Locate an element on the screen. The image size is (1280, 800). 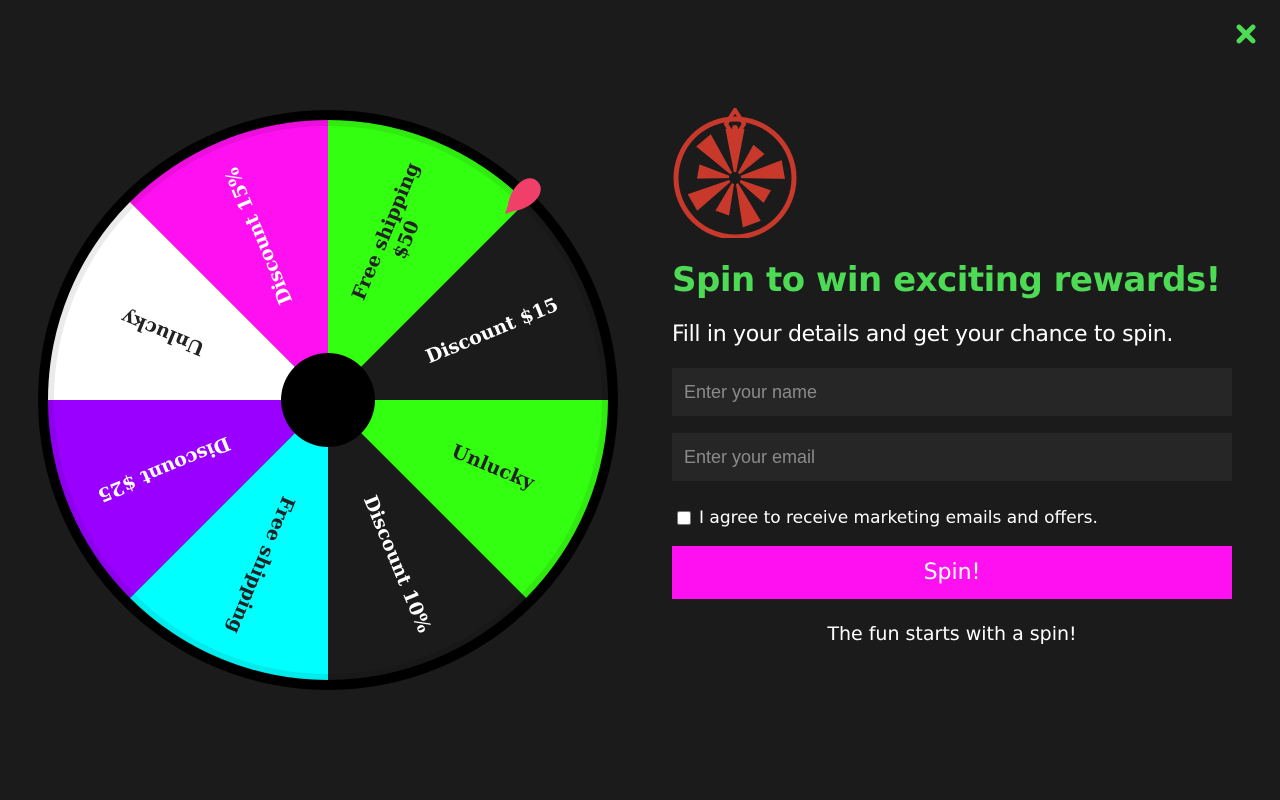
consent-checkbox is located at coordinates (684, 518).